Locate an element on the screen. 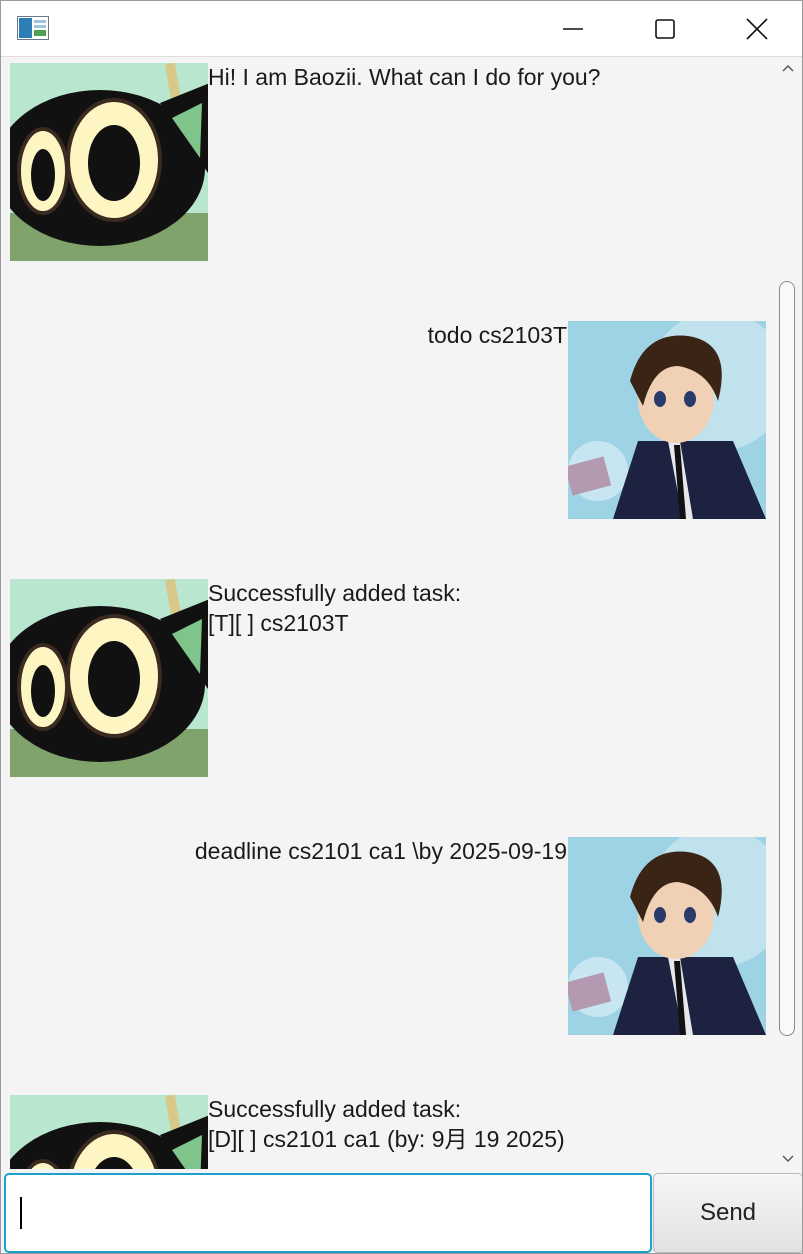 This screenshot has width=803, height=1254. app-window-icon is located at coordinates (33, 28).